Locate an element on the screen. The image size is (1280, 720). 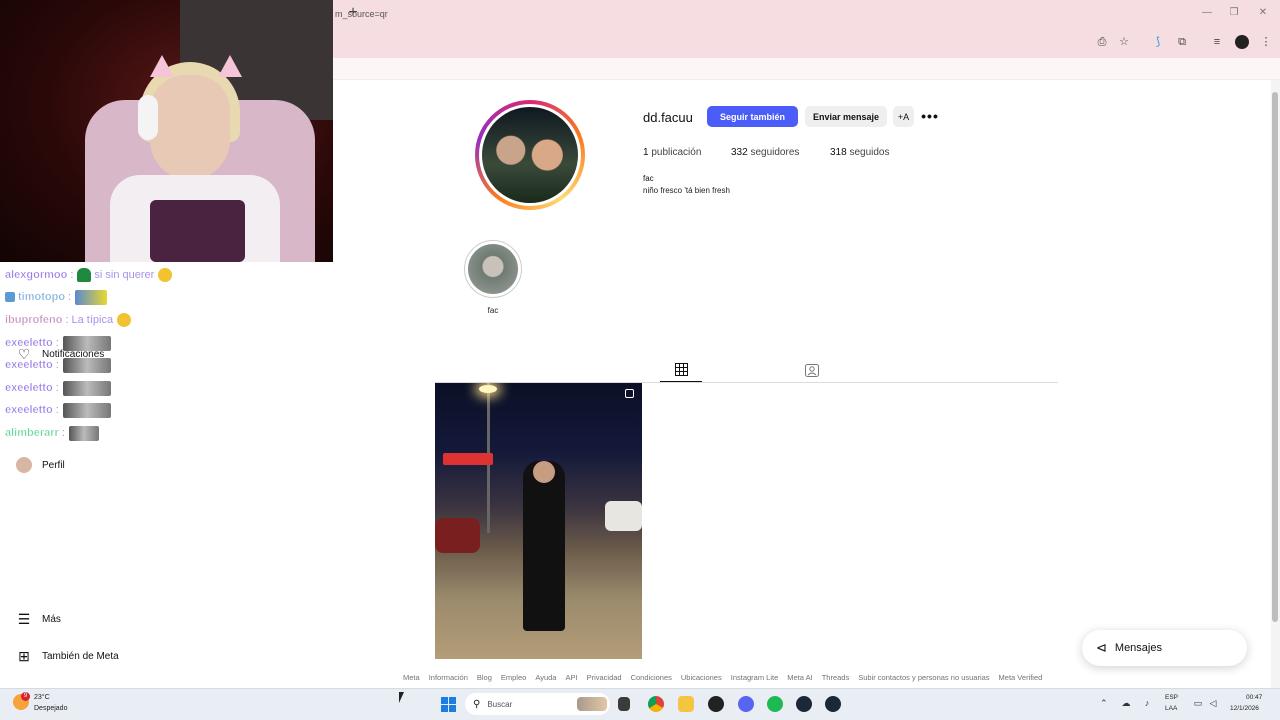
scrollbar-thumb is located at coordinates (1275, 357).